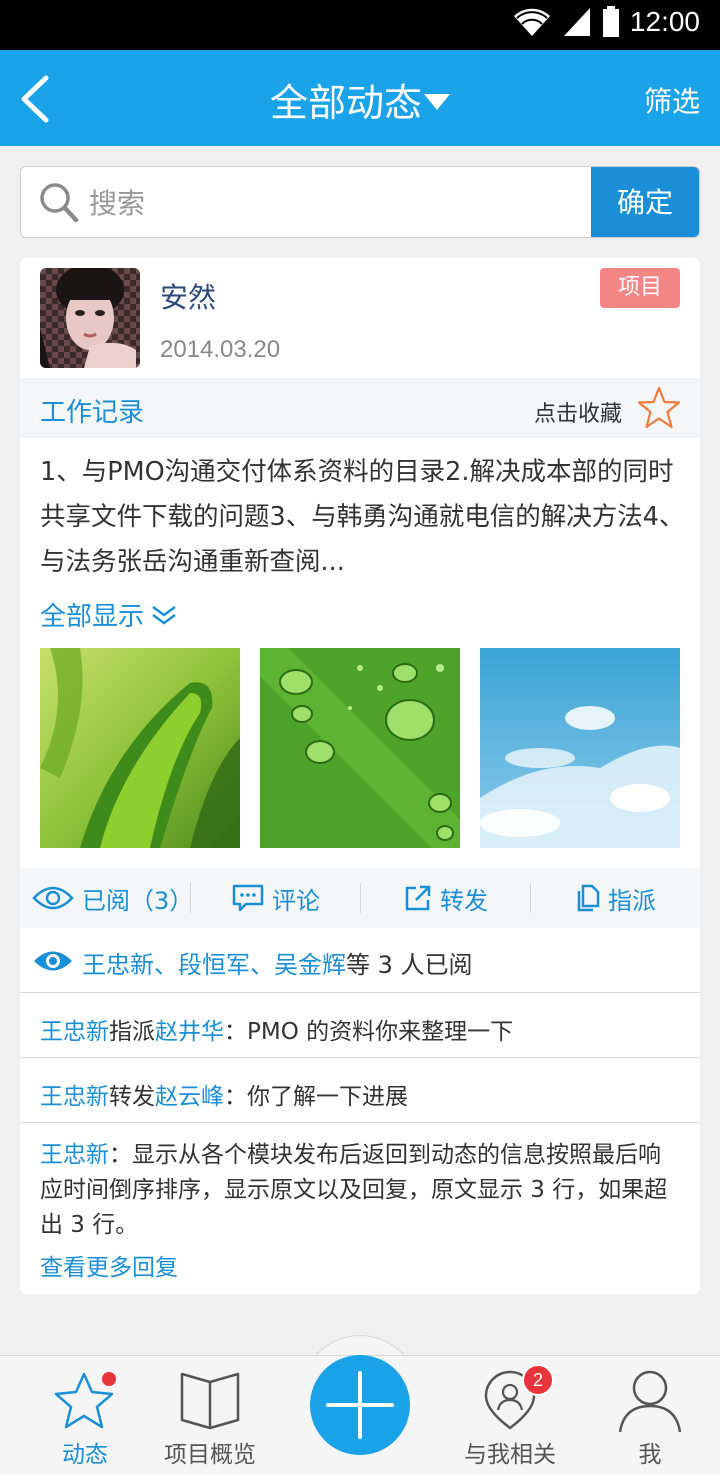  What do you see at coordinates (210, 1401) in the screenshot?
I see `book-icon` at bounding box center [210, 1401].